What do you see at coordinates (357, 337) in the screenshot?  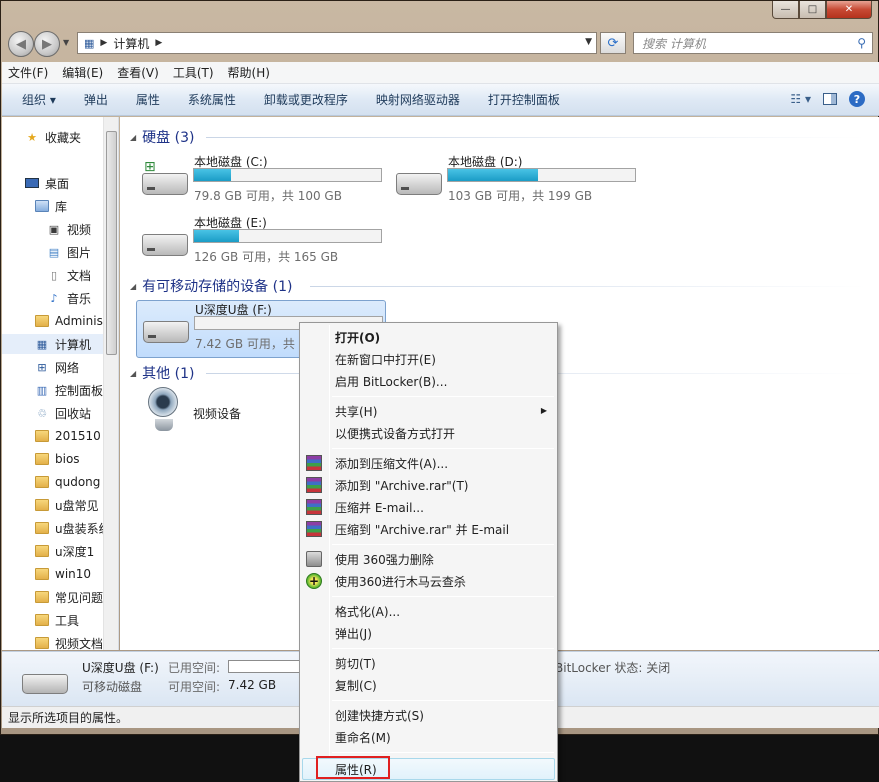 I see `menu-item-open: 打开(O)` at bounding box center [357, 337].